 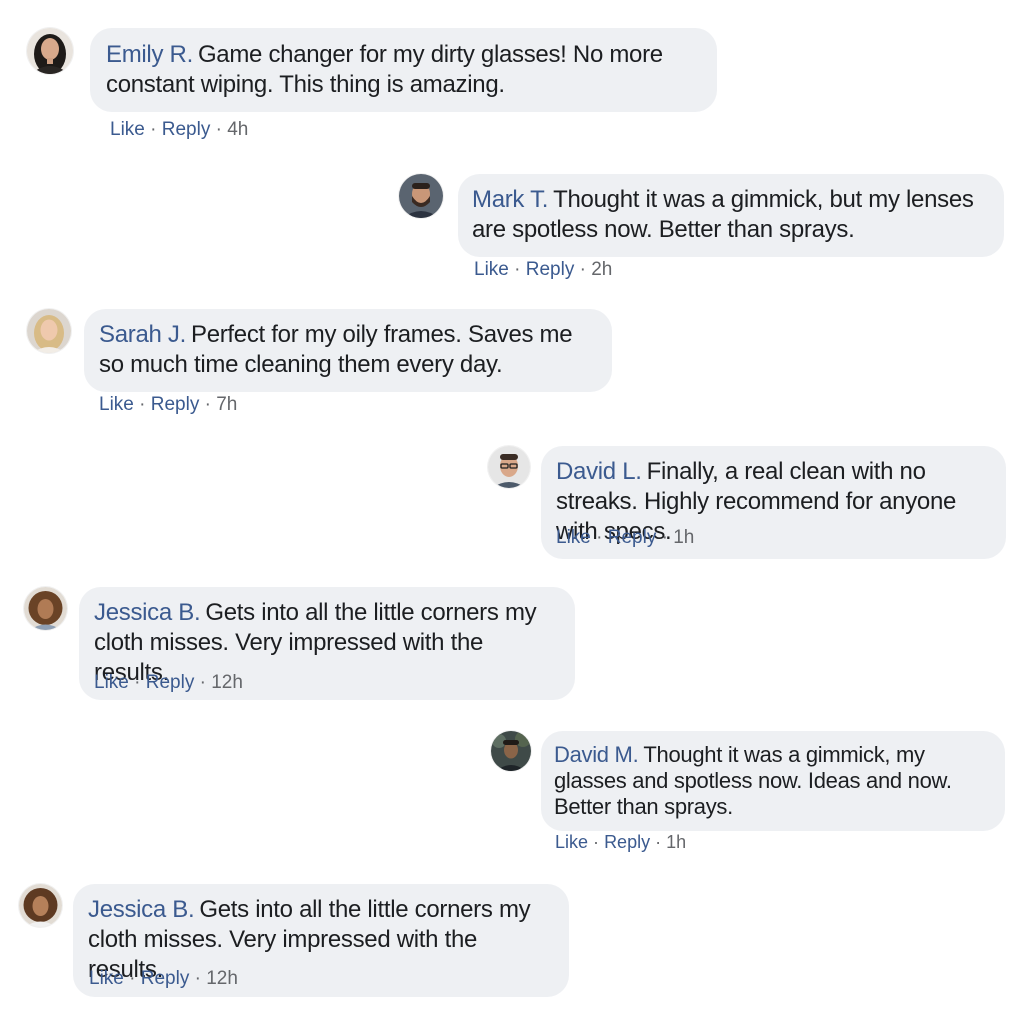 What do you see at coordinates (511, 751) in the screenshot?
I see `avatar-david-m-icon` at bounding box center [511, 751].